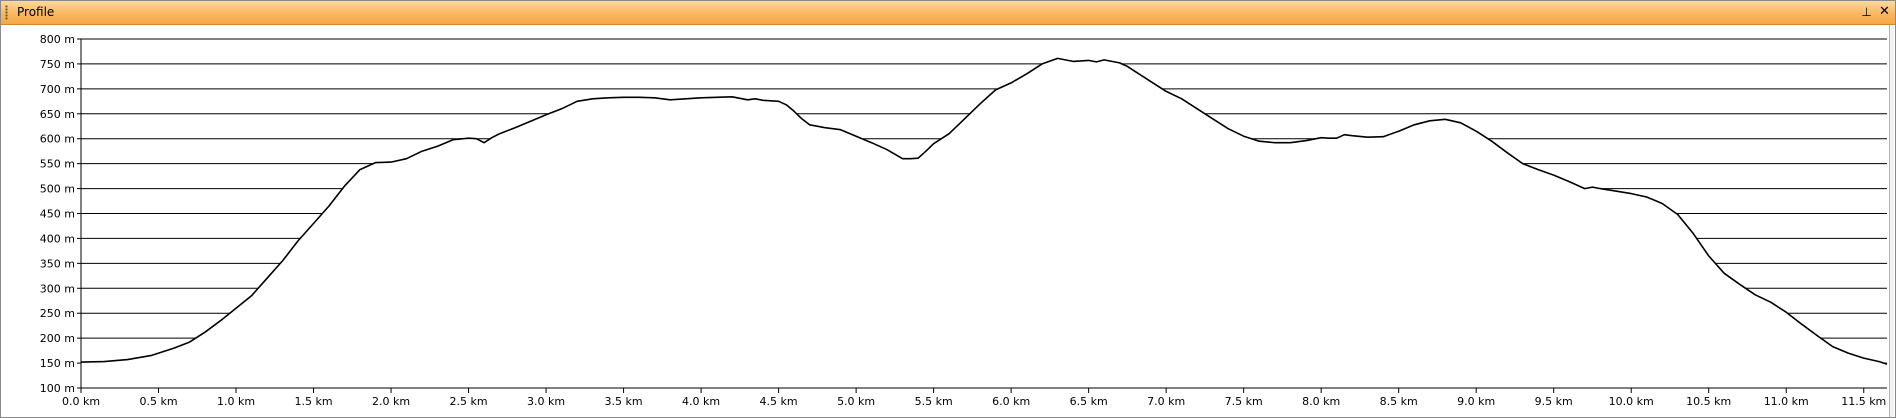 The width and height of the screenshot is (1896, 418). What do you see at coordinates (779, 401) in the screenshot?
I see `x-tick-label: 4.5 km` at bounding box center [779, 401].